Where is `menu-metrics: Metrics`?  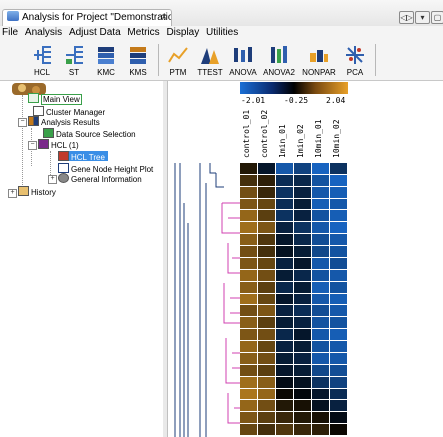 menu-metrics: Metrics is located at coordinates (143, 32).